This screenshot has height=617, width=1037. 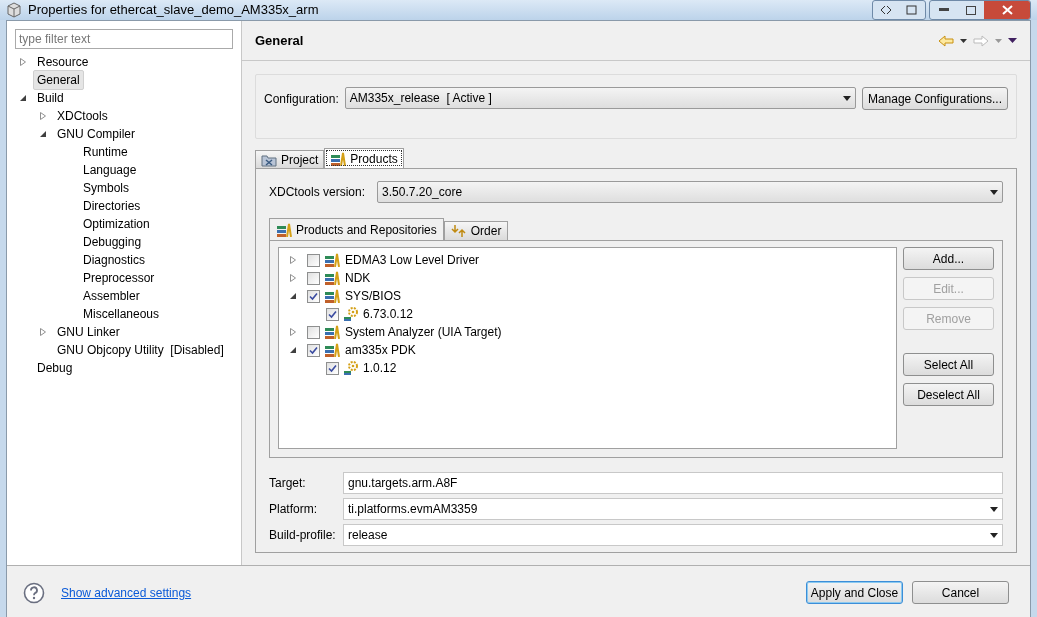 What do you see at coordinates (121, 314) in the screenshot?
I see `tree-item: Miscellaneous` at bounding box center [121, 314].